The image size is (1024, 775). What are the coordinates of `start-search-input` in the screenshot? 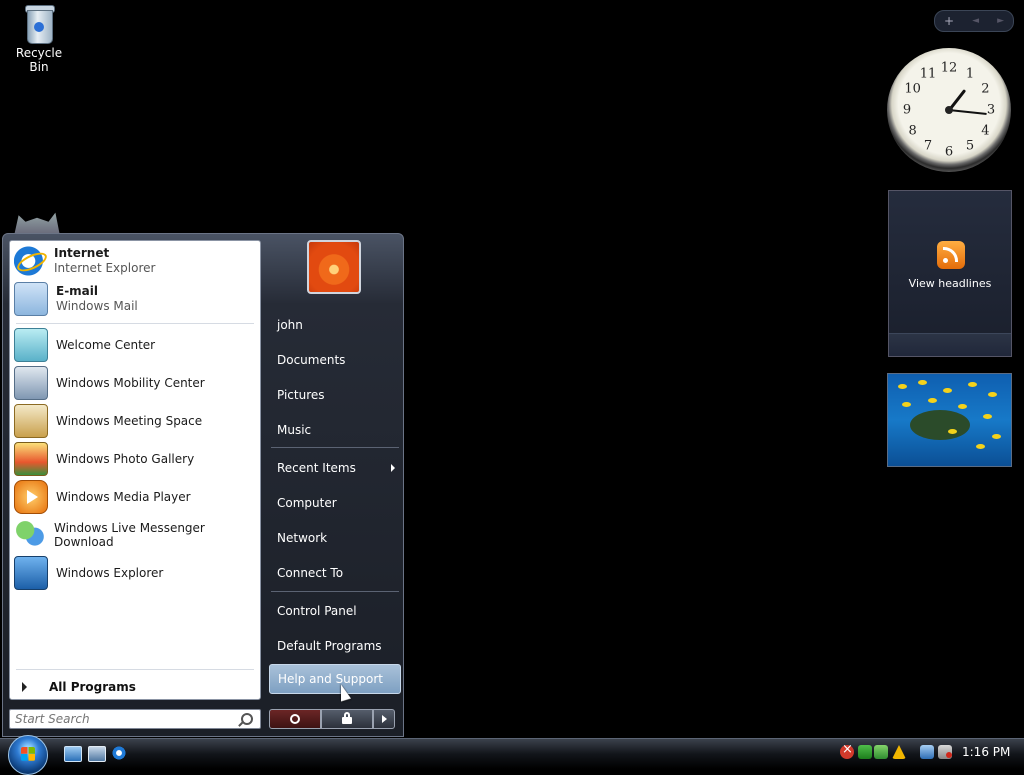 It's located at (123, 719).